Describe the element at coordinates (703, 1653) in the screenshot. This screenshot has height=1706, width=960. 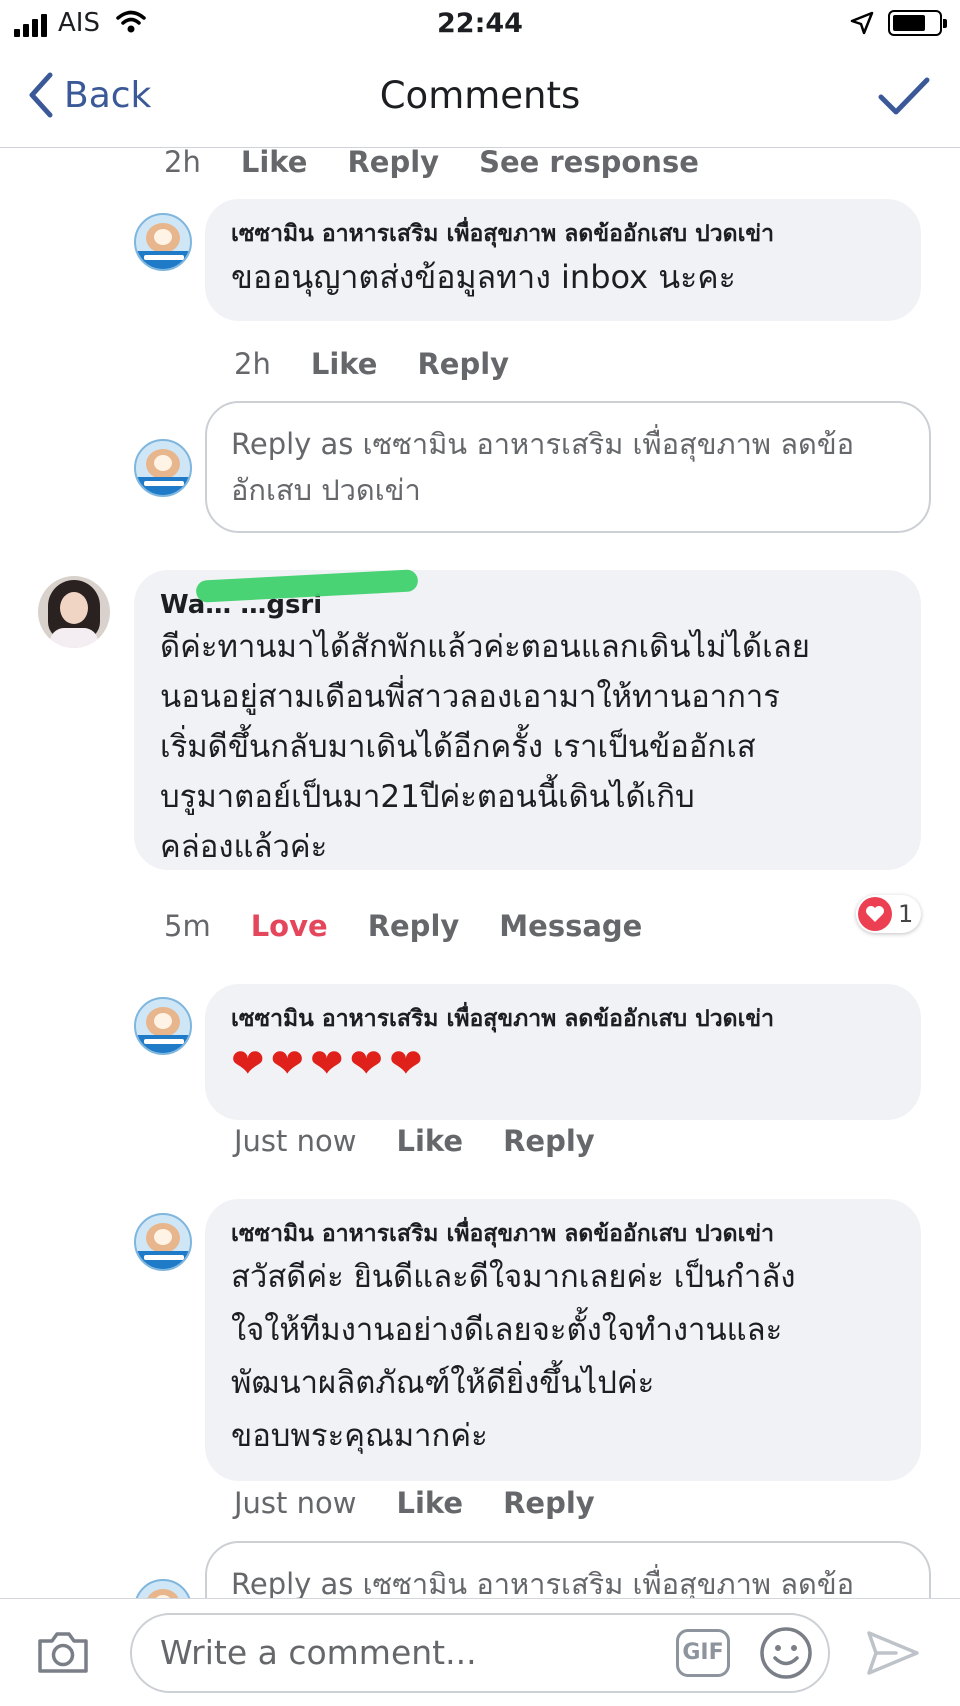
I see `gif-button: GIF` at that location.